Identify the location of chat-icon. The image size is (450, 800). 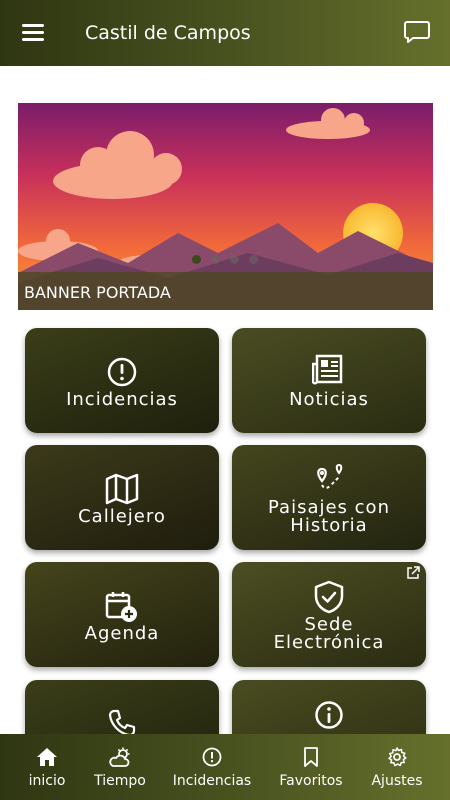
(417, 32).